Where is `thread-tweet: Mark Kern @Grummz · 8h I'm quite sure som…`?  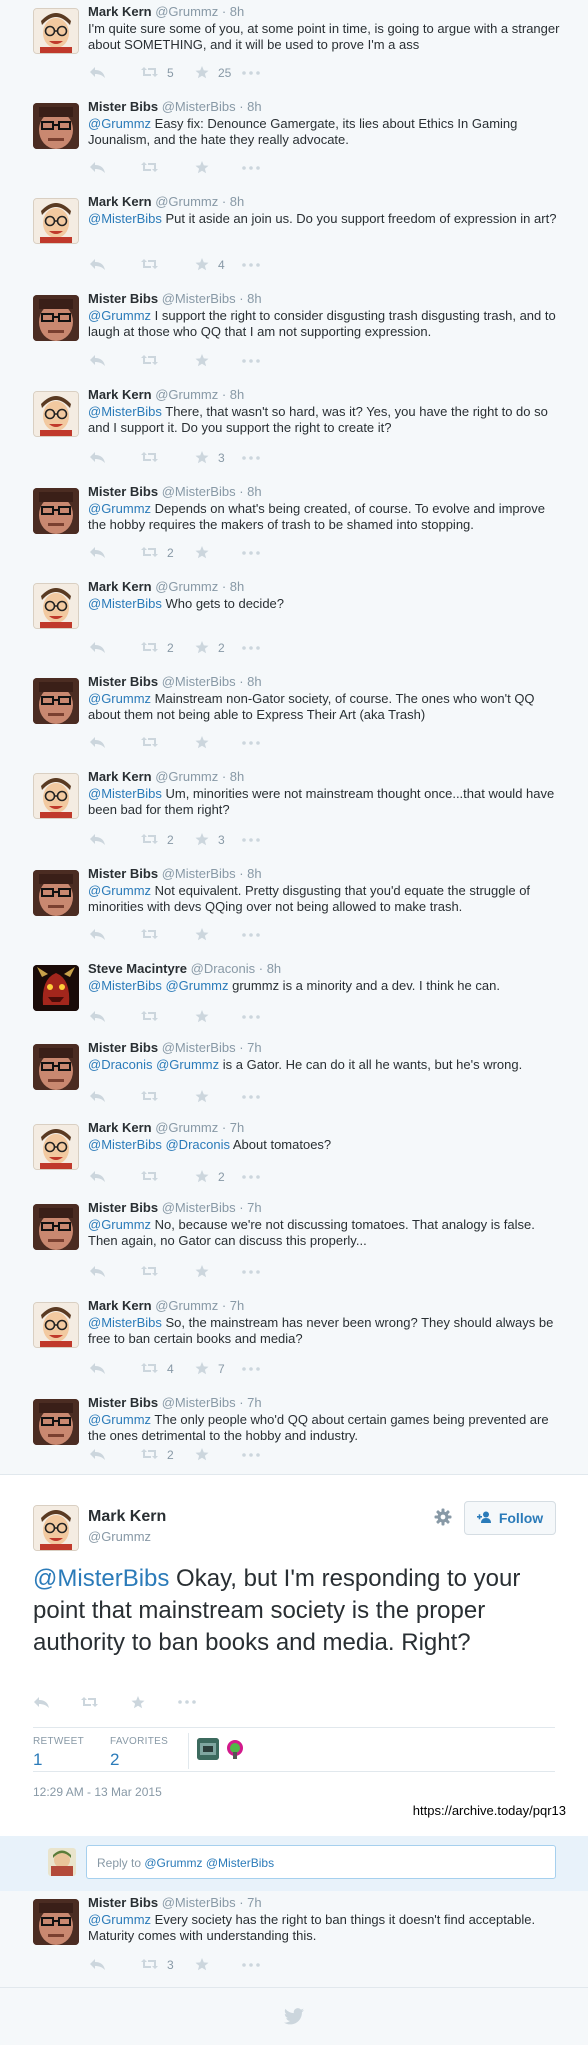 thread-tweet: Mark Kern @Grummz · 8h I'm quite sure som… is located at coordinates (294, 48).